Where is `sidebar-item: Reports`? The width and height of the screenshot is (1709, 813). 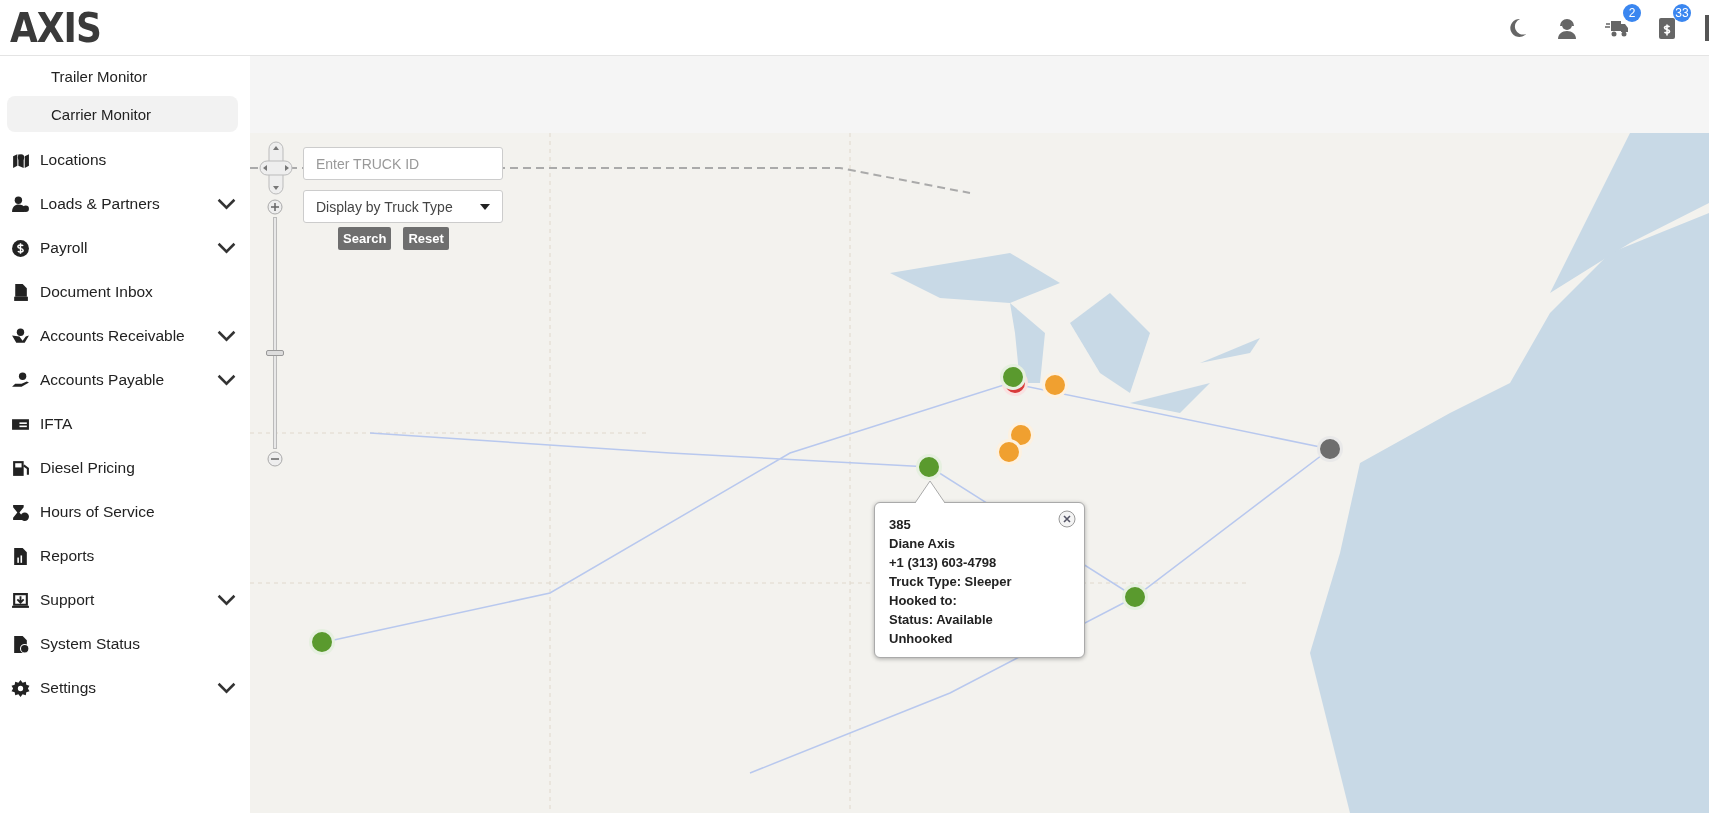 sidebar-item: Reports is located at coordinates (138, 556).